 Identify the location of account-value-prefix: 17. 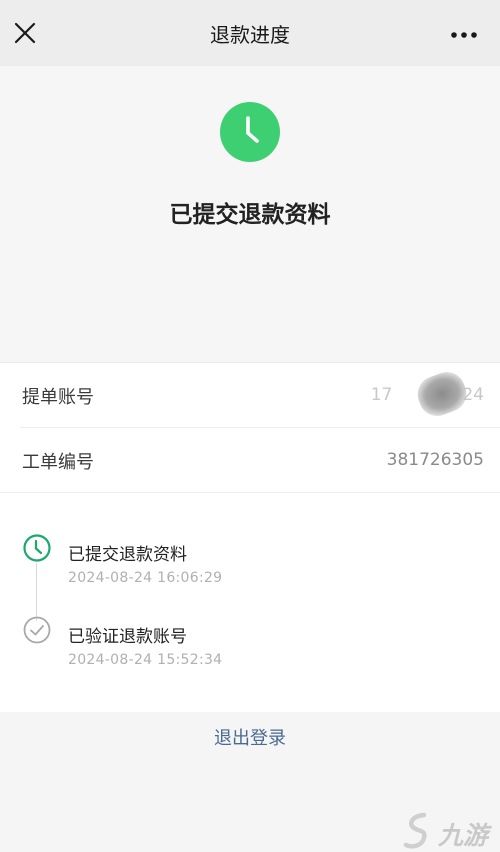
(381, 395).